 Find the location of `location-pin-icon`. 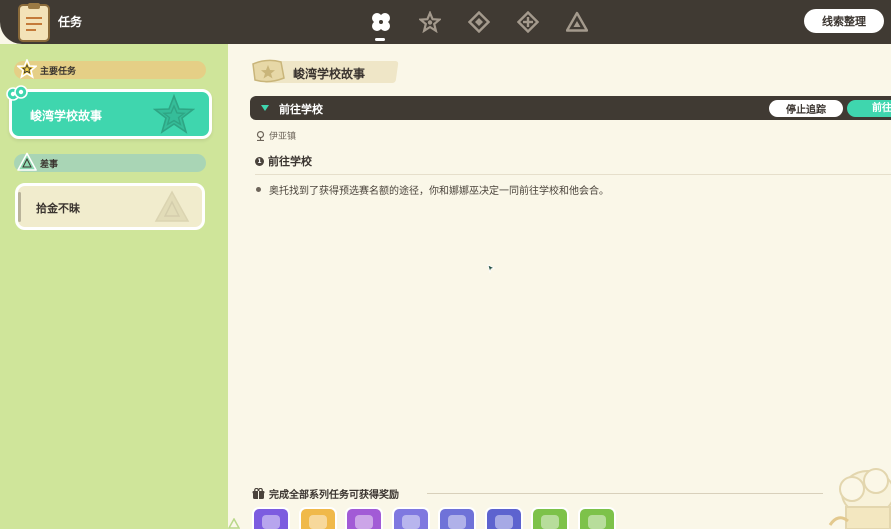

location-pin-icon is located at coordinates (260, 135).